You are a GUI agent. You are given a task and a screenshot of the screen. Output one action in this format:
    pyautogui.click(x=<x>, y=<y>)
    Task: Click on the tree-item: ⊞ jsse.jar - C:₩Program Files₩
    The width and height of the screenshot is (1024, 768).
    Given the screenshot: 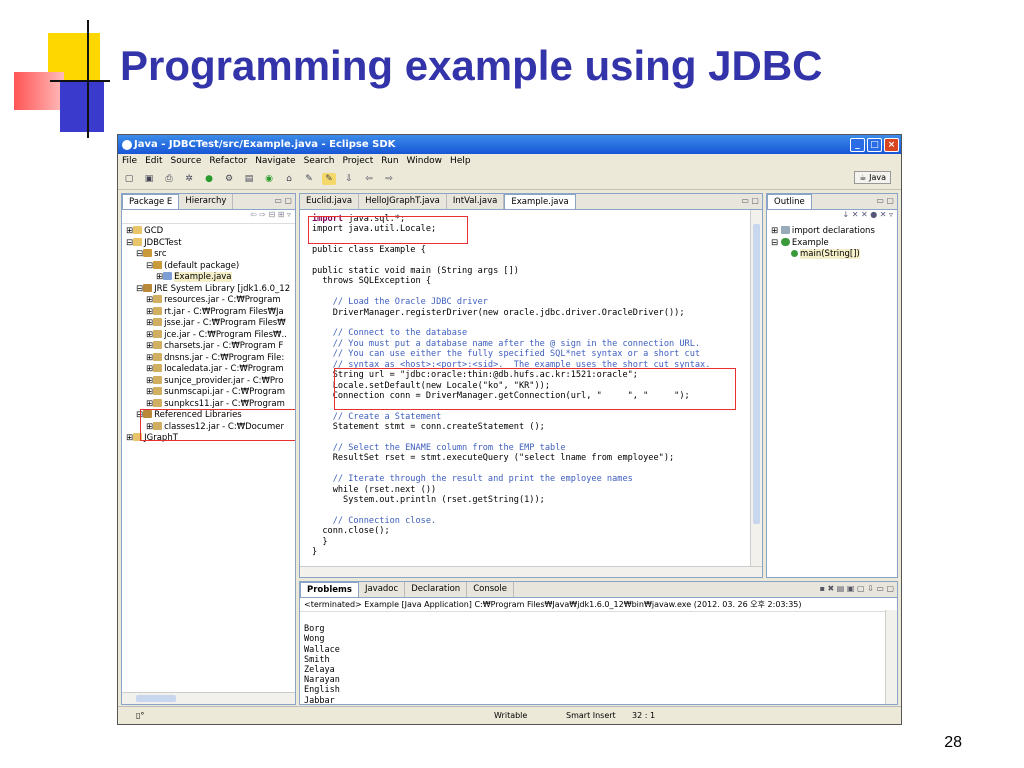 What is the action you would take?
    pyautogui.click(x=208, y=324)
    